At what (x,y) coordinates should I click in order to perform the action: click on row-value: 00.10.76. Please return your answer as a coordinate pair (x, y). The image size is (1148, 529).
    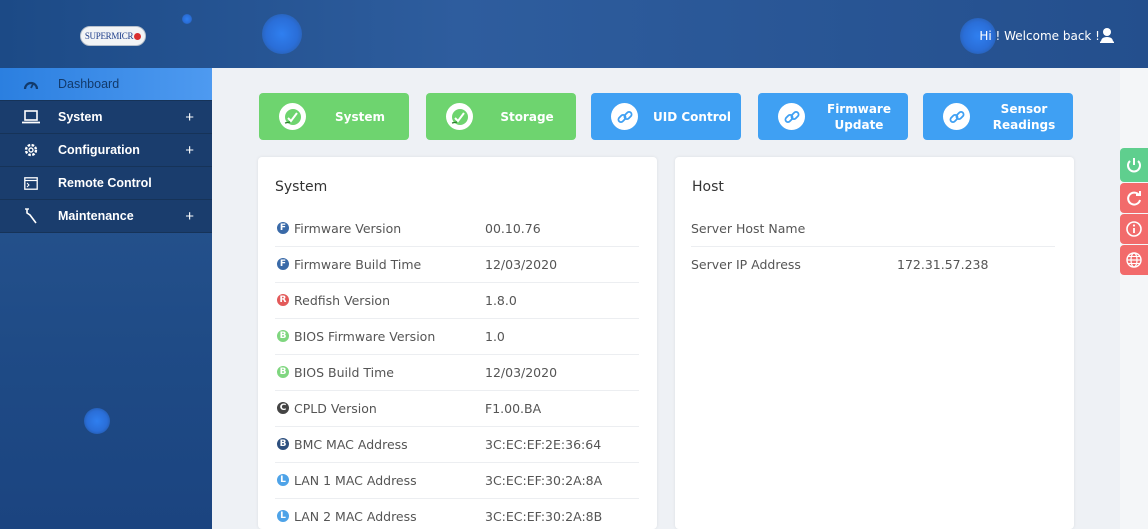
    Looking at the image, I should click on (513, 228).